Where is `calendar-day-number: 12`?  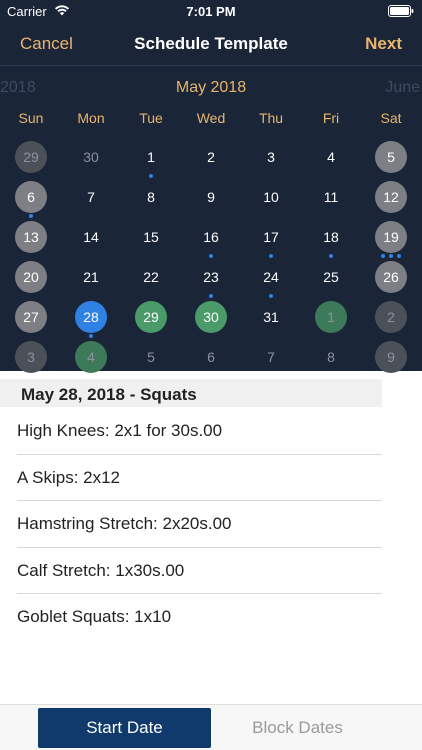
calendar-day-number: 12 is located at coordinates (391, 197).